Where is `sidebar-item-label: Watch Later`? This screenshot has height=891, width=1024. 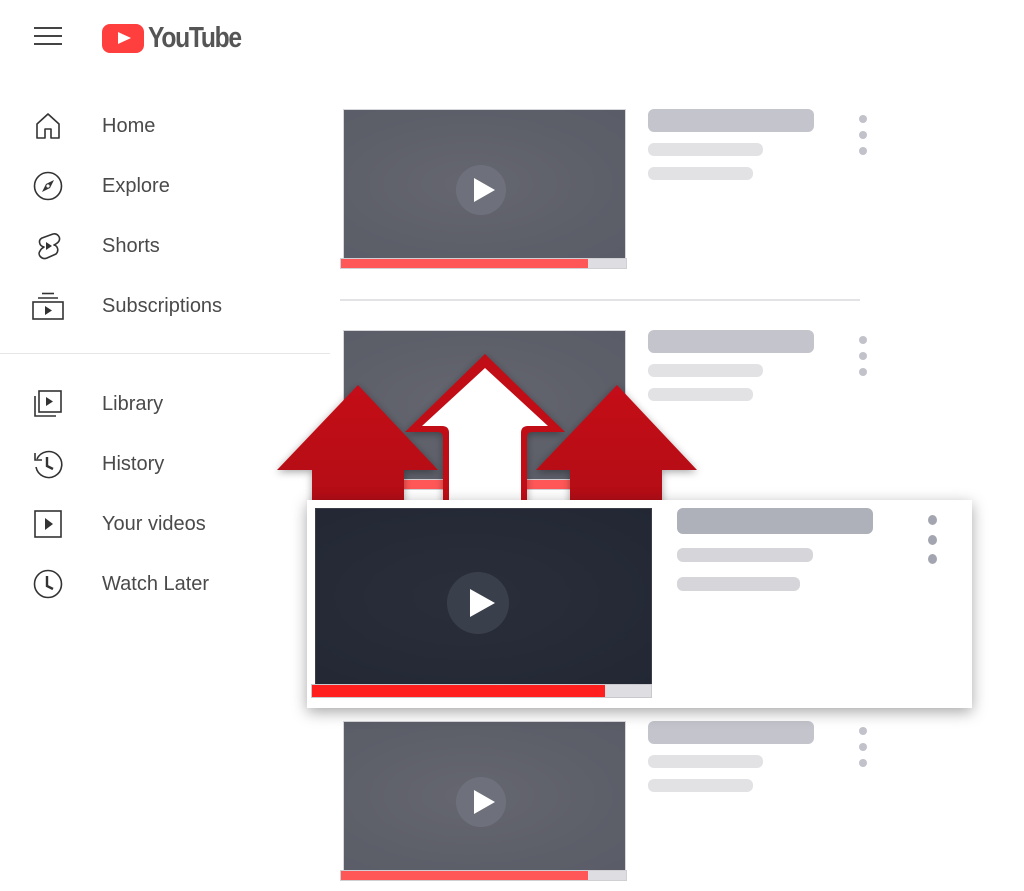
sidebar-item-label: Watch Later is located at coordinates (156, 583).